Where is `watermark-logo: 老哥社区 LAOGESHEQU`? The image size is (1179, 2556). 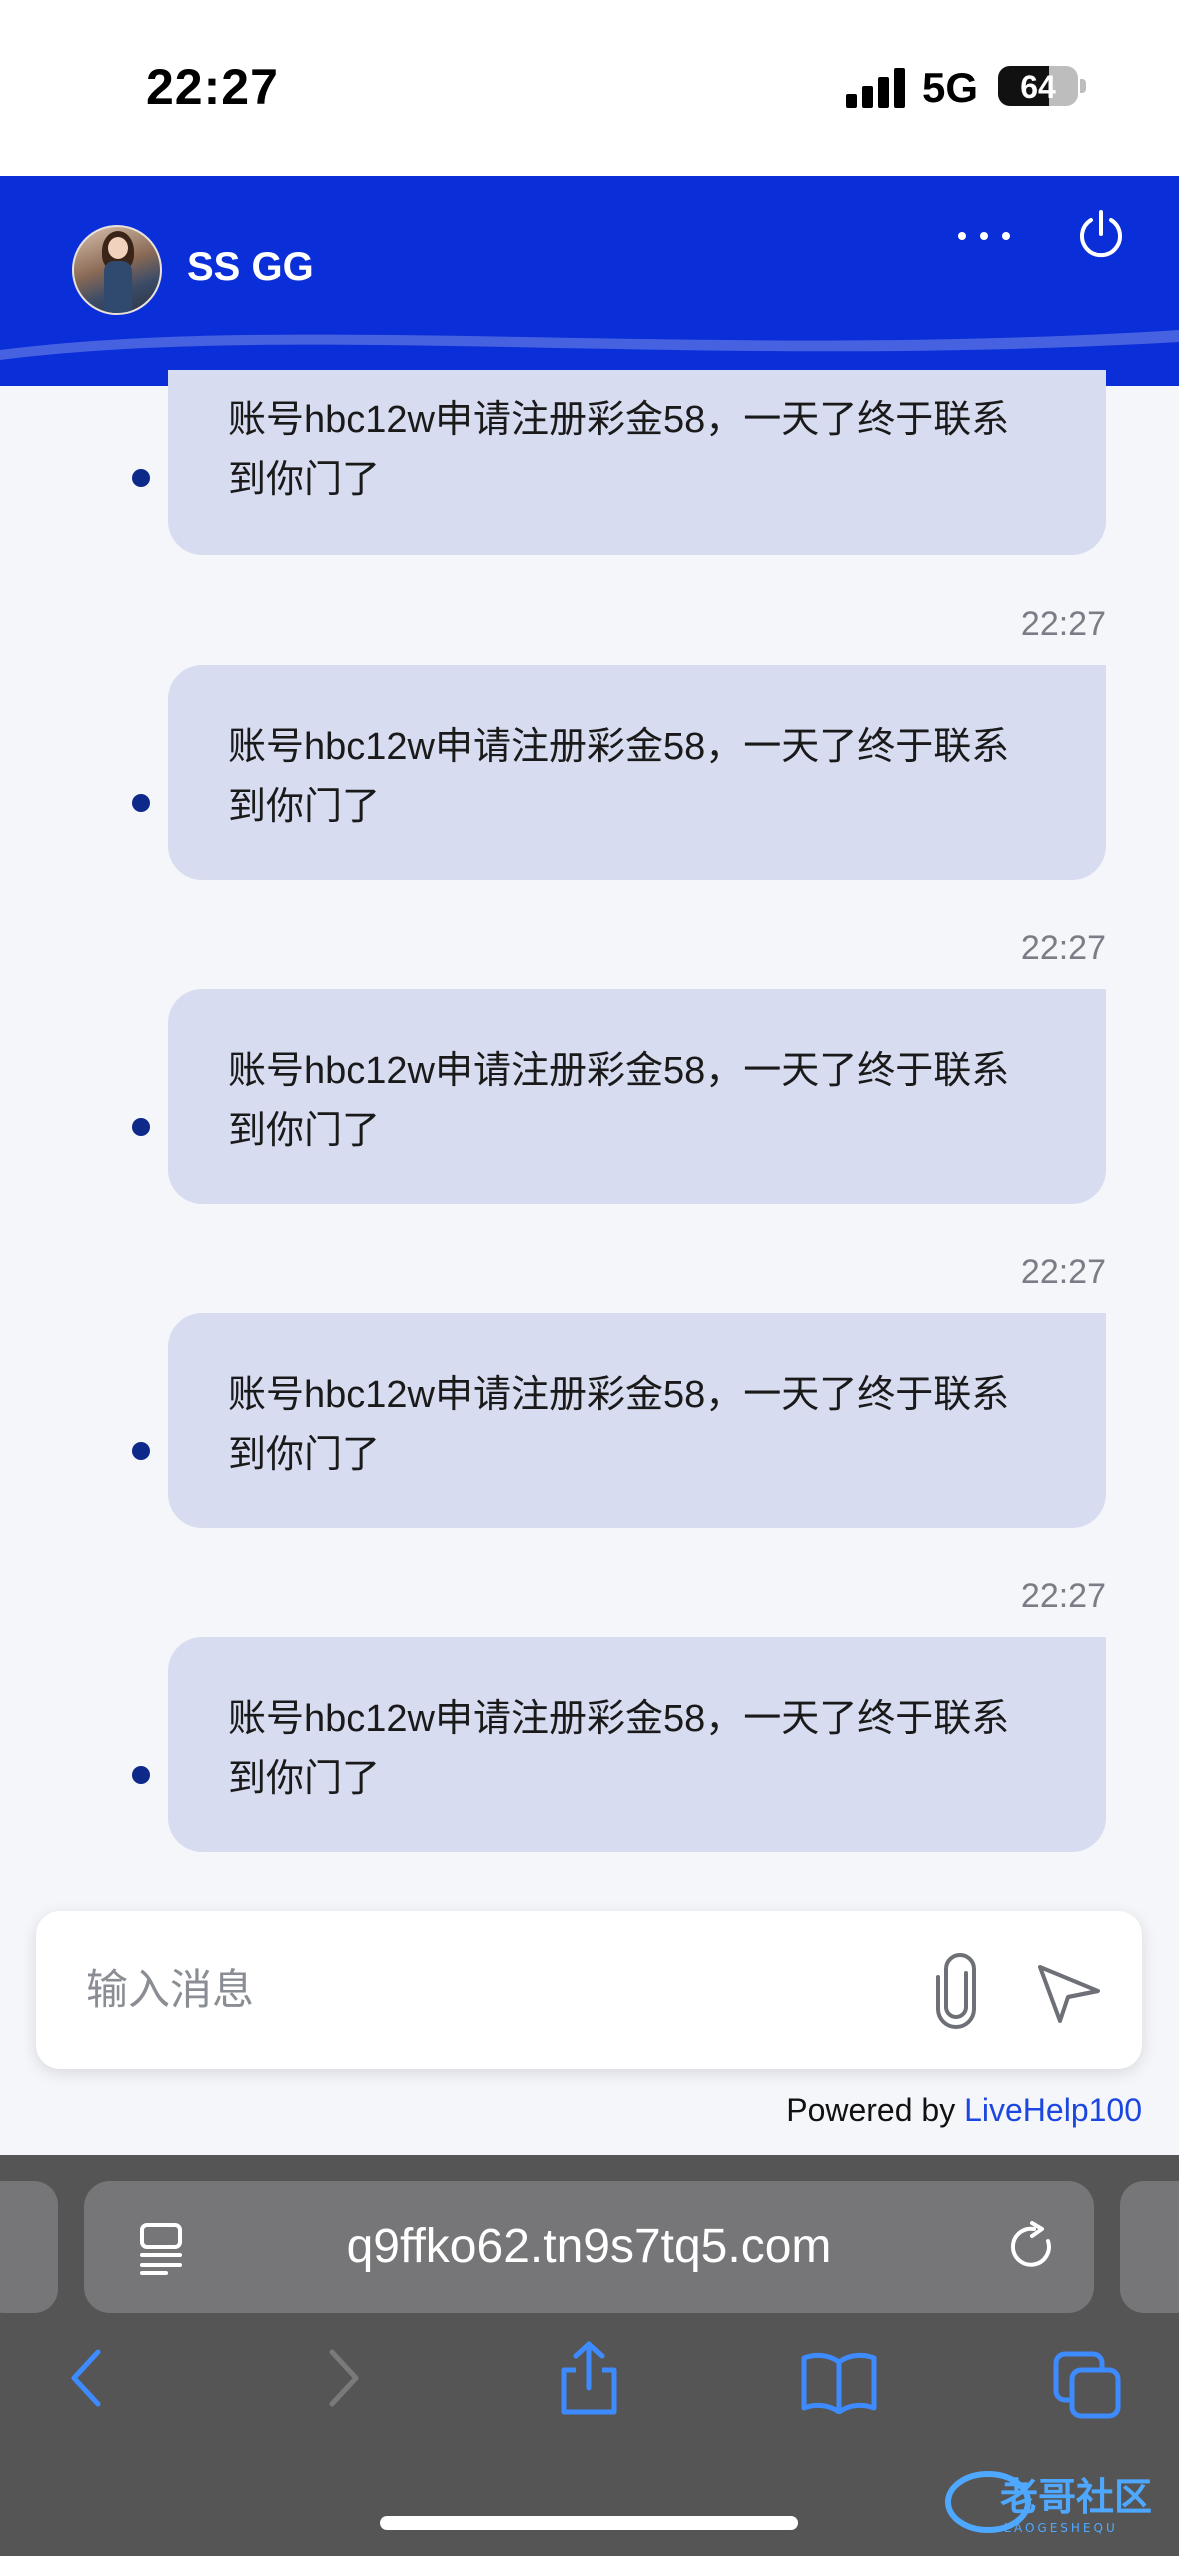
watermark-logo: 老哥社区 LAOGESHEQU is located at coordinates (1048, 2503).